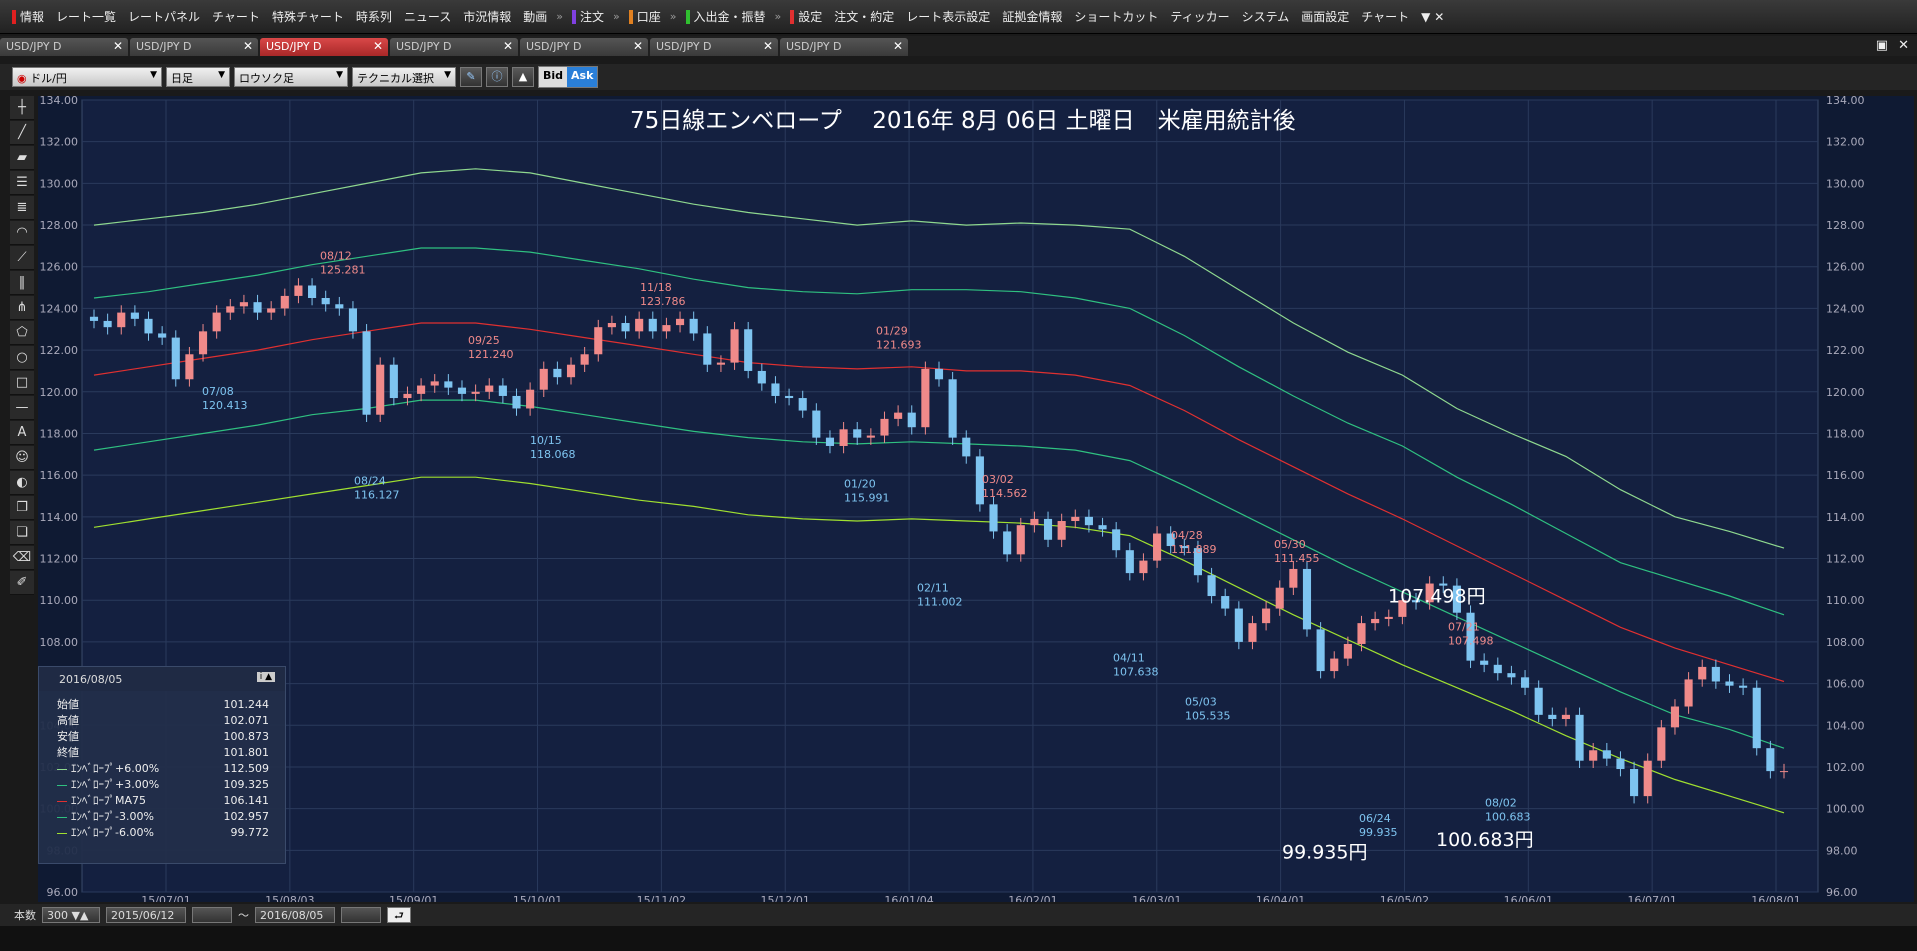 Image resolution: width=1917 pixels, height=951 pixels. What do you see at coordinates (864, 17) in the screenshot?
I see `menu-item: 注文・約定` at bounding box center [864, 17].